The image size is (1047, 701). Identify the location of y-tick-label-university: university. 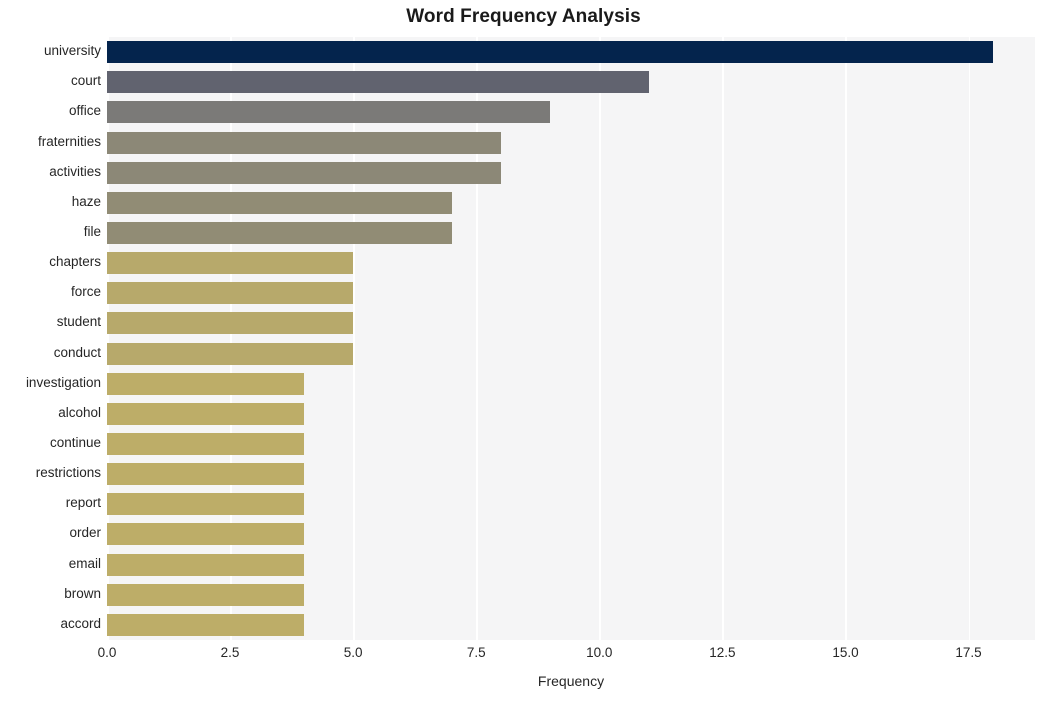
(72, 51).